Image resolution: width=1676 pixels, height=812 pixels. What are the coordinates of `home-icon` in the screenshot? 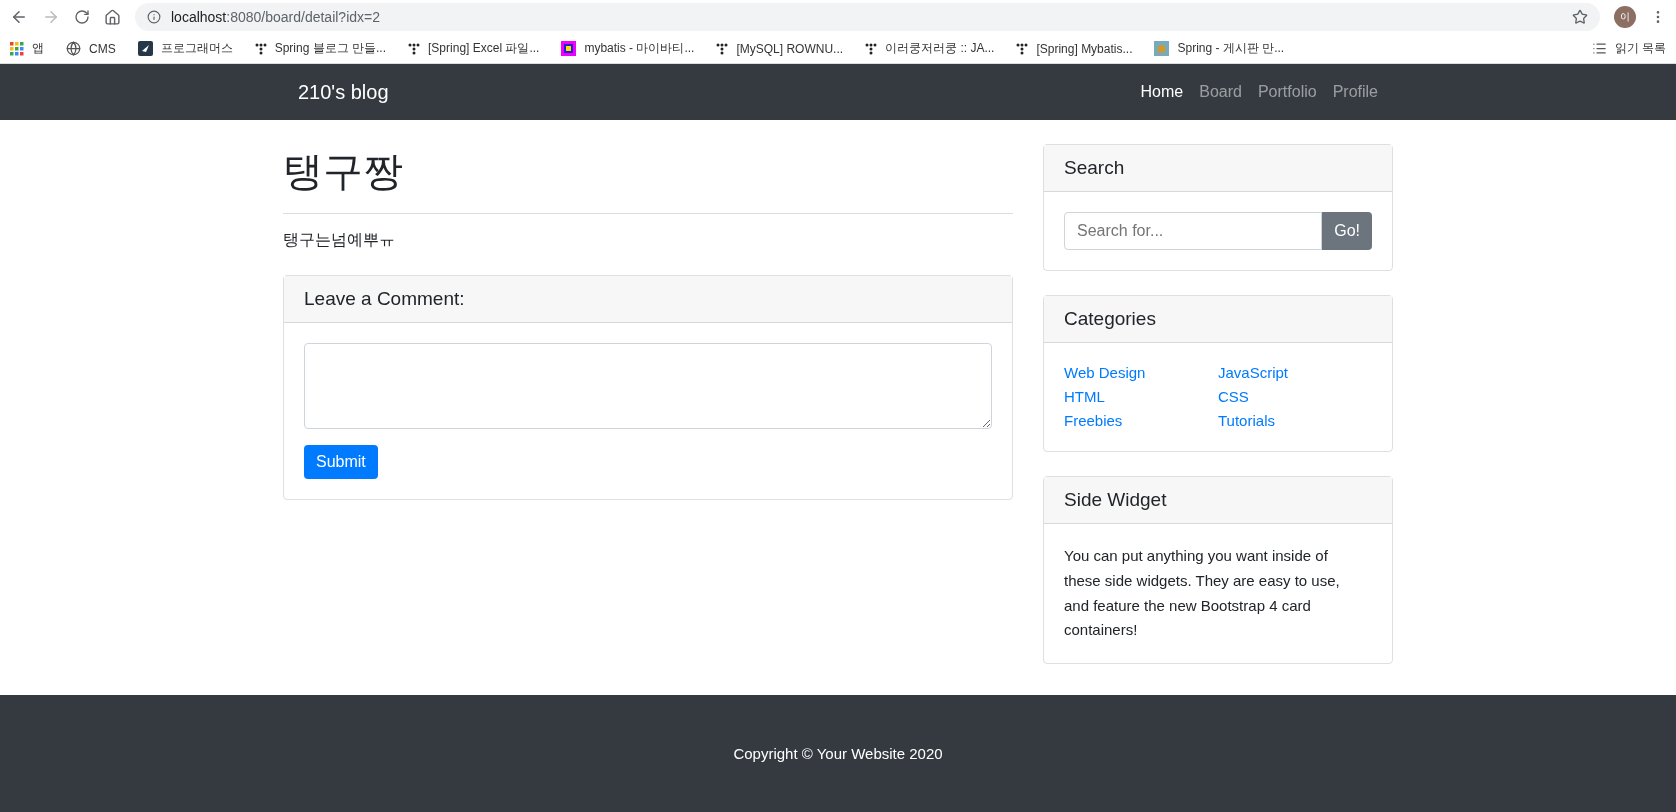 It's located at (112, 17).